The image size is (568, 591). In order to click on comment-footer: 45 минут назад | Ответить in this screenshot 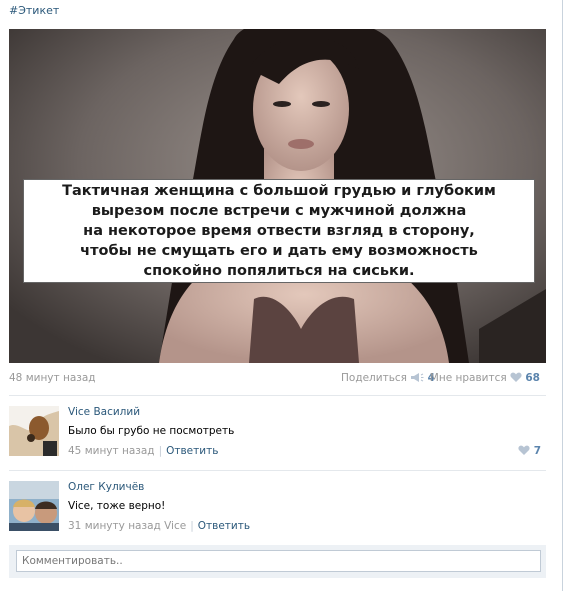, I will do `click(143, 451)`.